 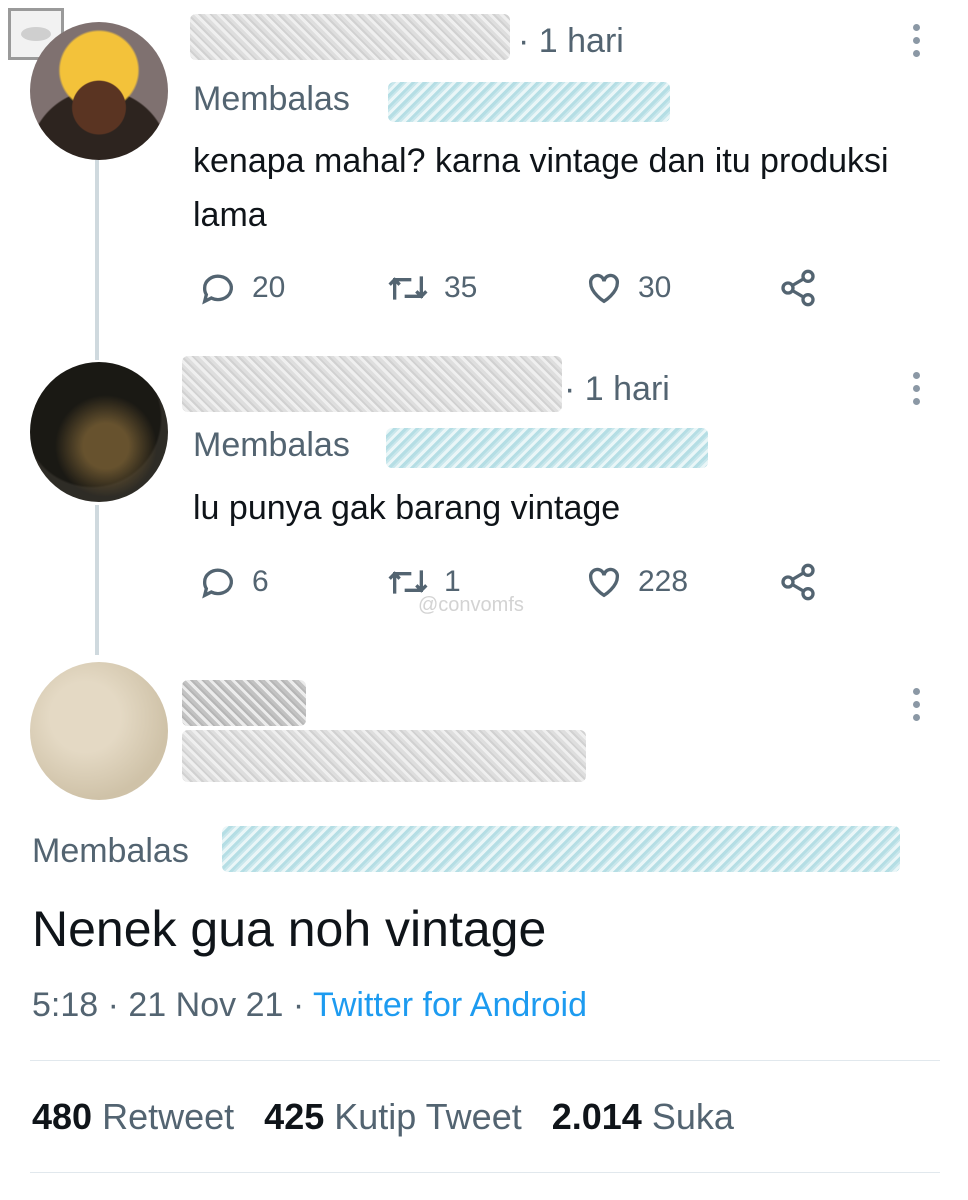 I want to click on reply-text: lu punya gak barang vintage, so click(x=407, y=508).